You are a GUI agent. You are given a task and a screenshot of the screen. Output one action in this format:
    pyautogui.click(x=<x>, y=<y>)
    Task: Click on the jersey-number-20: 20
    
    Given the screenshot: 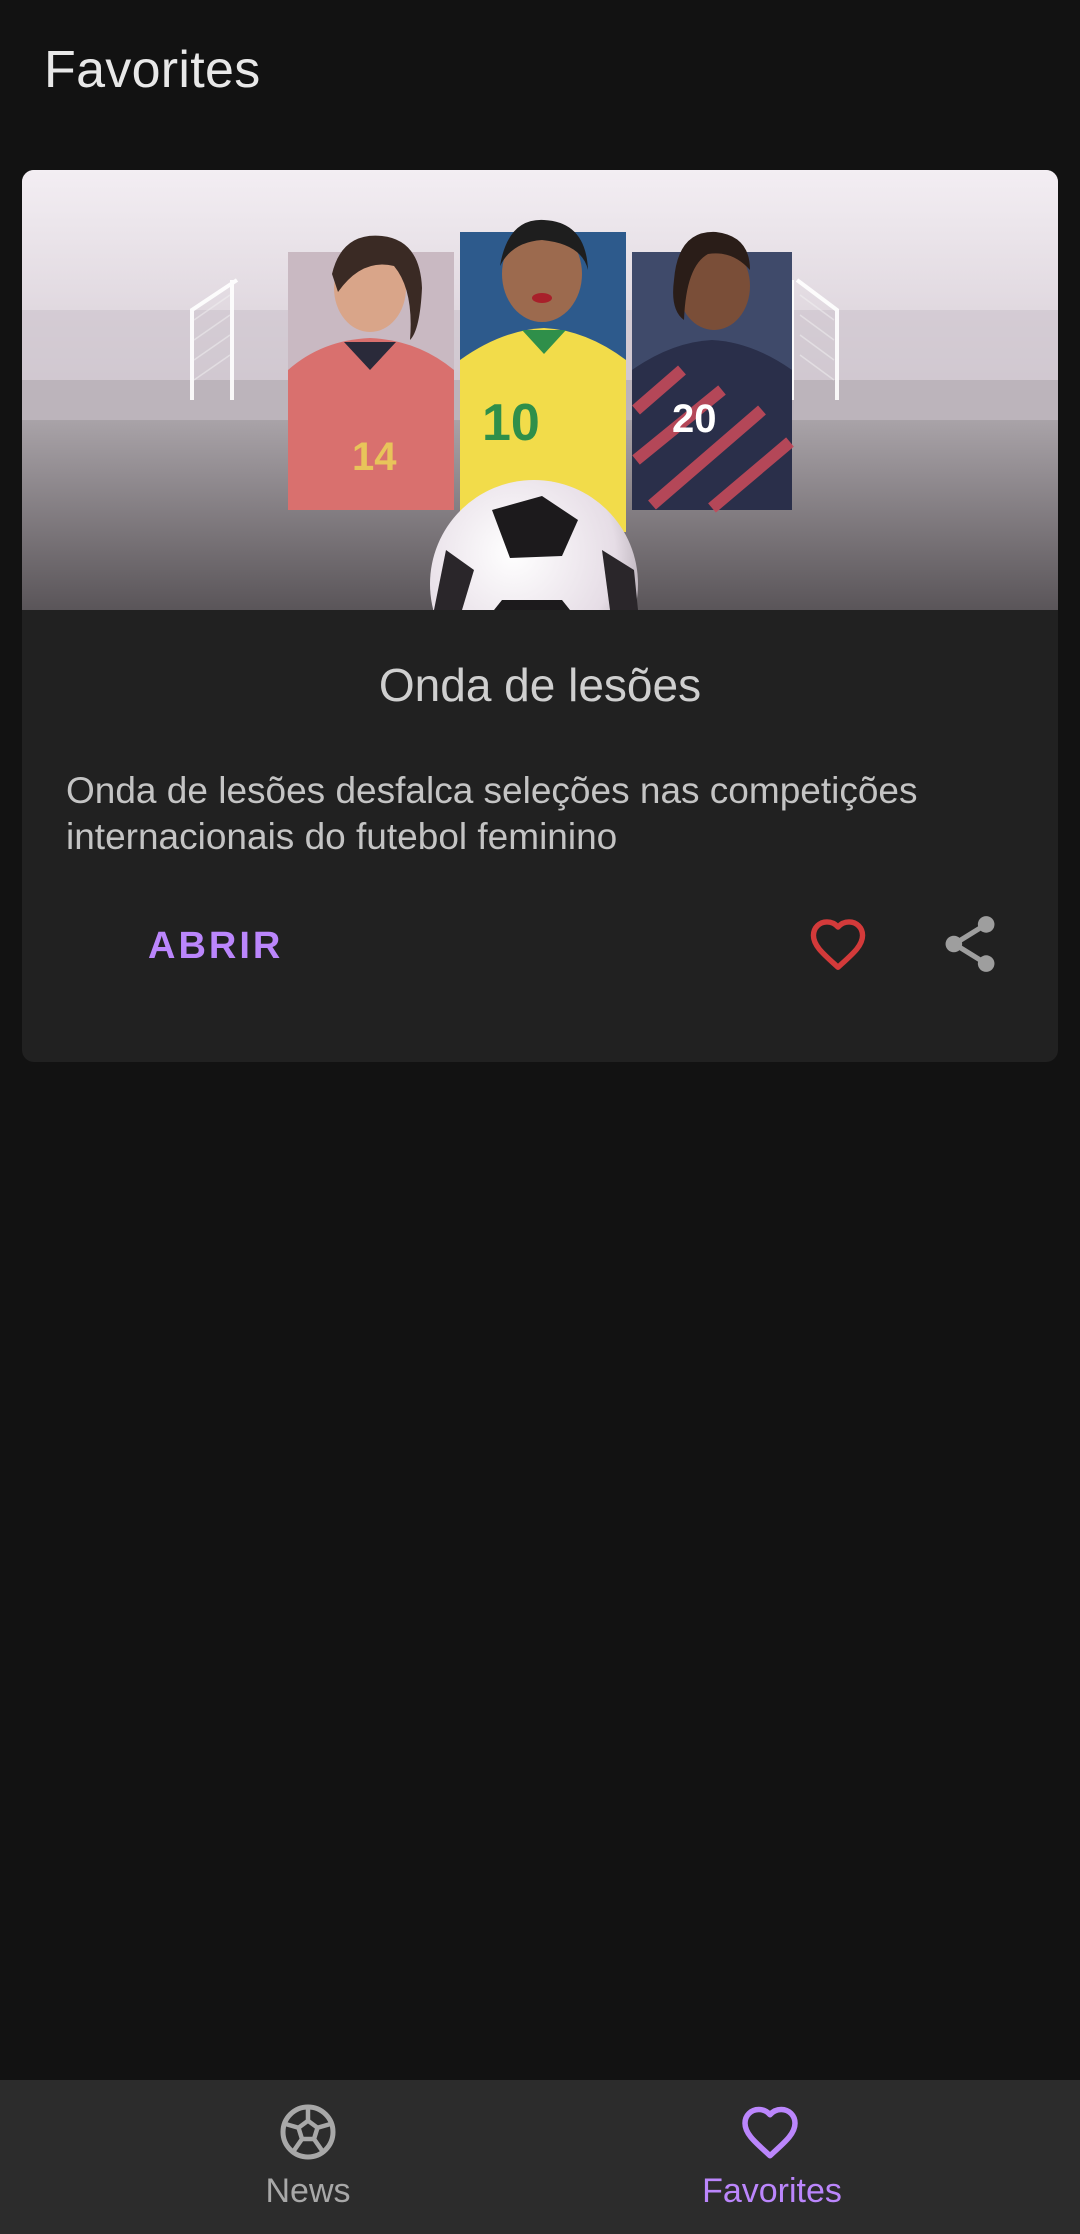 What is the action you would take?
    pyautogui.click(x=694, y=419)
    